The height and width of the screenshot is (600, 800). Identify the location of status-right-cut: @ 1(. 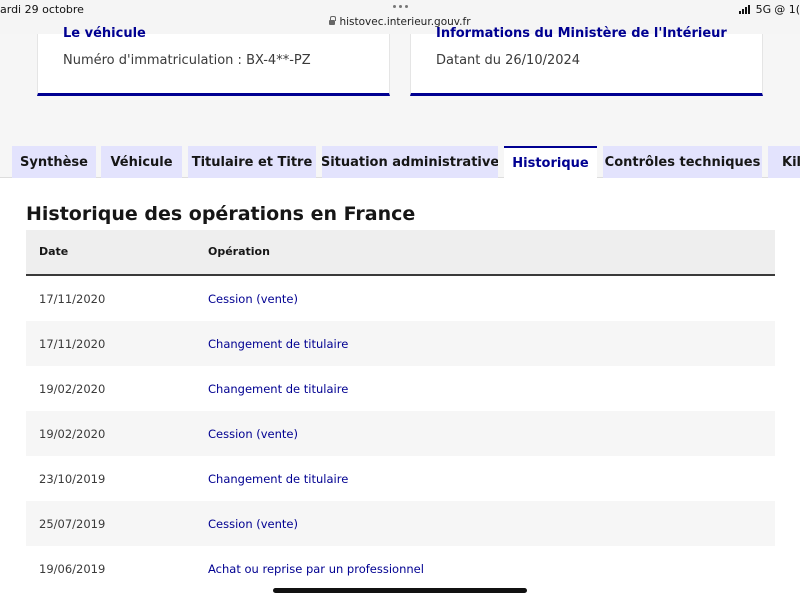
(787, 9).